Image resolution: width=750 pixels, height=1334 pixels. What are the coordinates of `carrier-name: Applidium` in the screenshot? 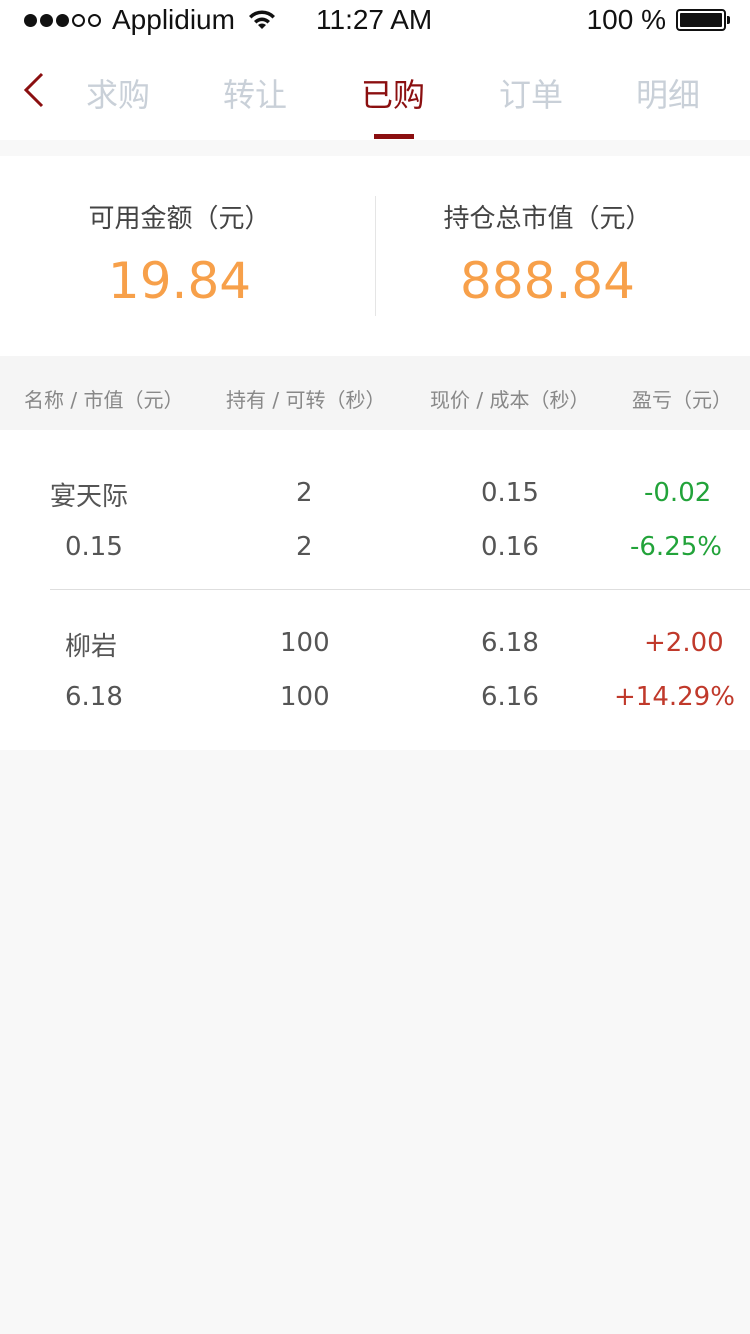 It's located at (173, 19).